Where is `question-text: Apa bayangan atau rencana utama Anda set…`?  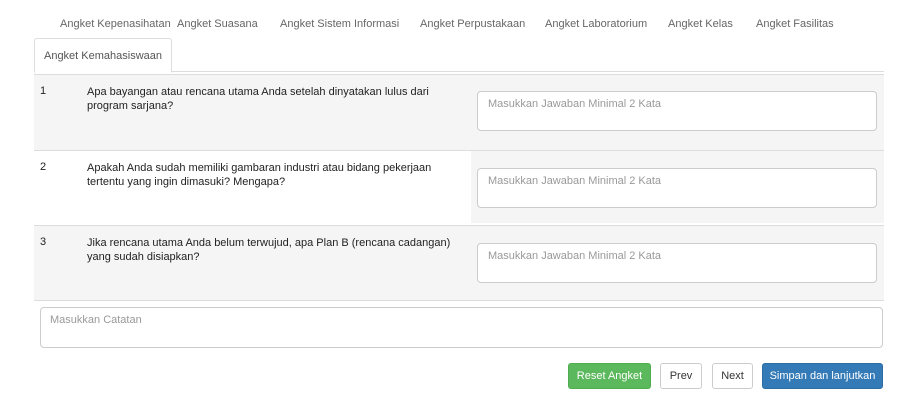
question-text: Apa bayangan atau rencana utama Anda set… is located at coordinates (258, 99).